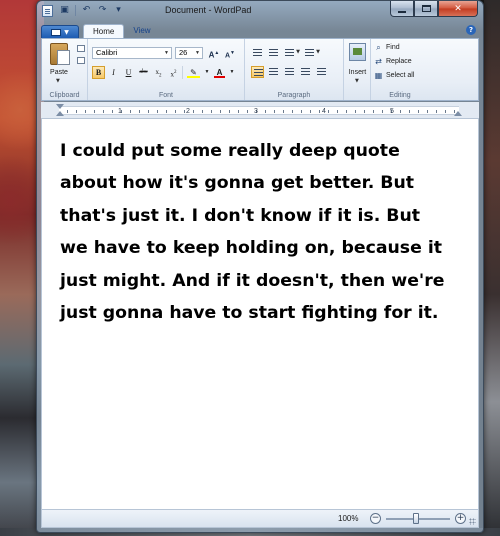  I want to click on decrease-indent-icon, so click(257, 53).